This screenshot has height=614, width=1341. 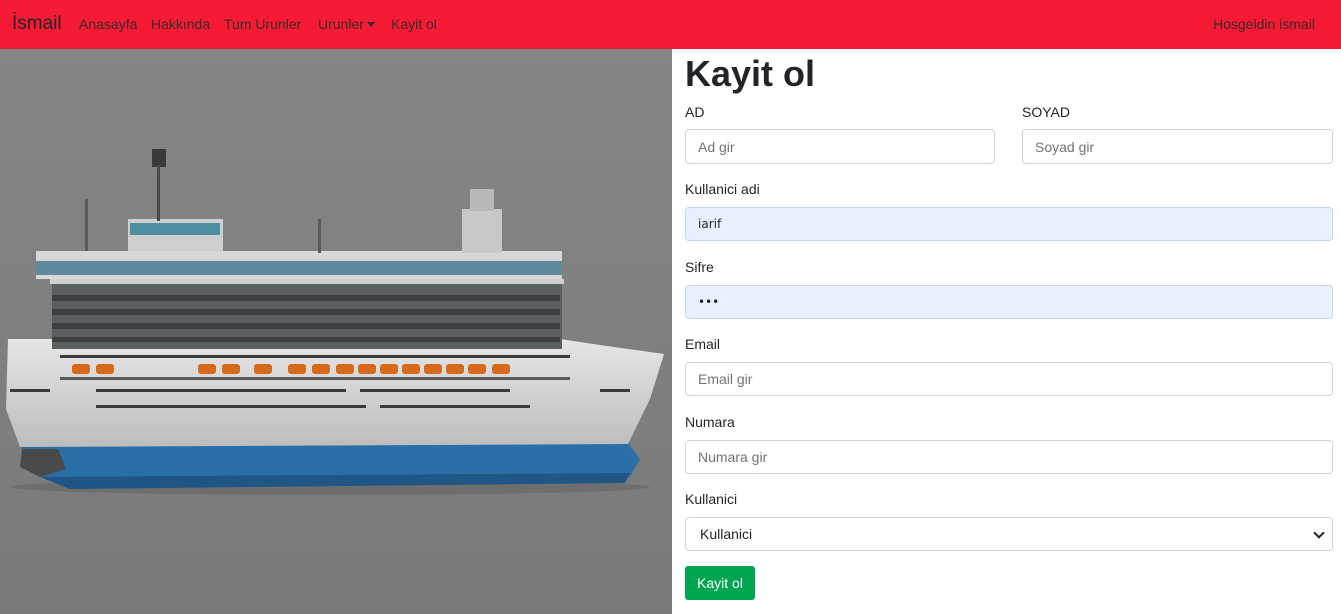 I want to click on nav-dropdown-urunler: Urunler, so click(x=346, y=24).